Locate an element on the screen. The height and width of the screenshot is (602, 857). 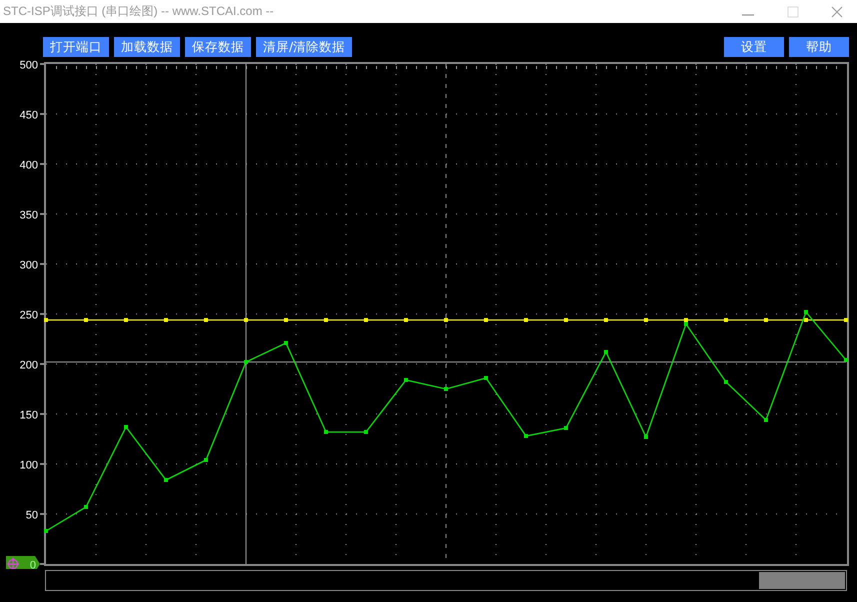
toolbar-button: 打开端口 is located at coordinates (76, 47).